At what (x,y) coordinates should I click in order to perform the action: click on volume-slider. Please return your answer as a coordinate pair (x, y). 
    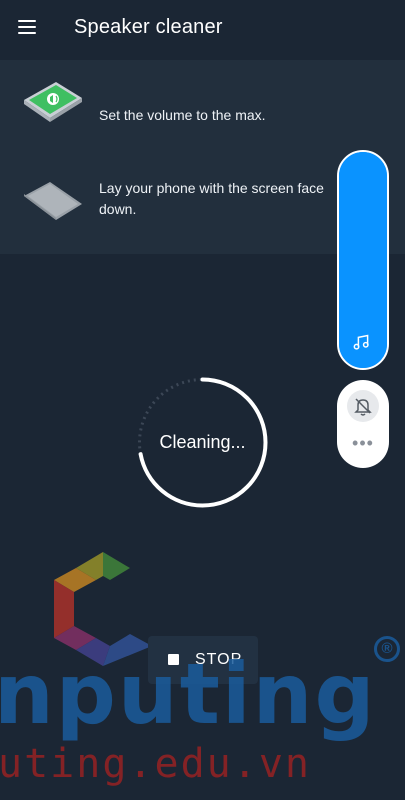
    Looking at the image, I should click on (363, 260).